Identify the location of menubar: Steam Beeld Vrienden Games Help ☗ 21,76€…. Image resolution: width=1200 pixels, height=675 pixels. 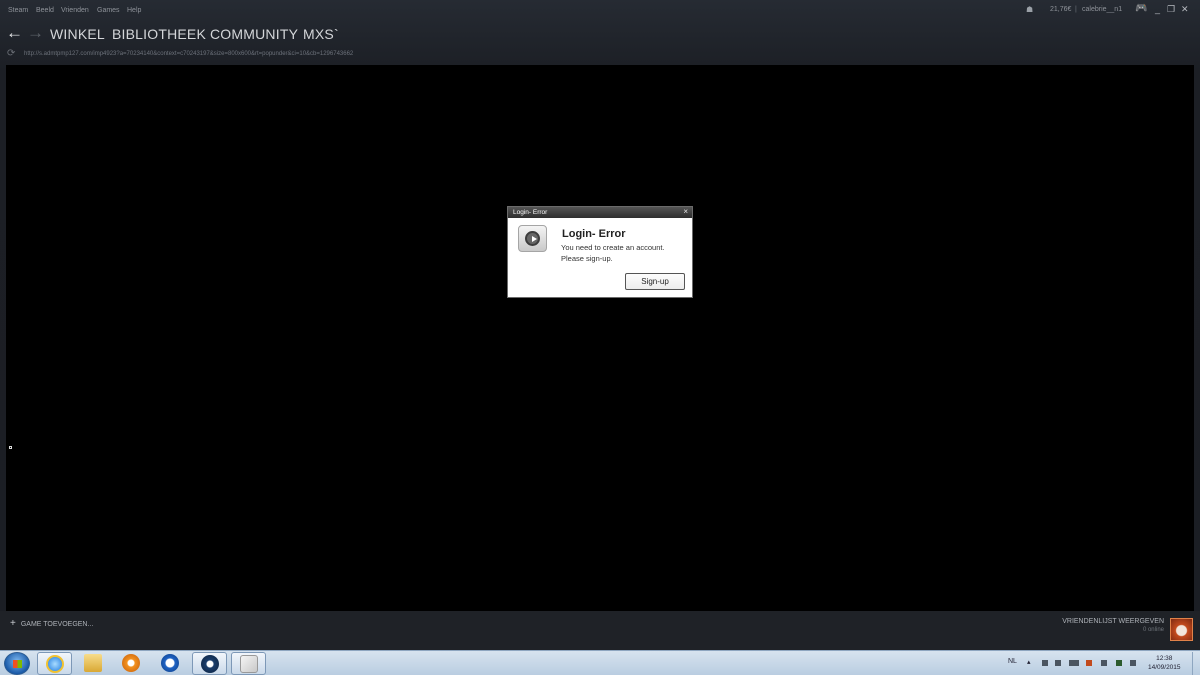
(600, 11).